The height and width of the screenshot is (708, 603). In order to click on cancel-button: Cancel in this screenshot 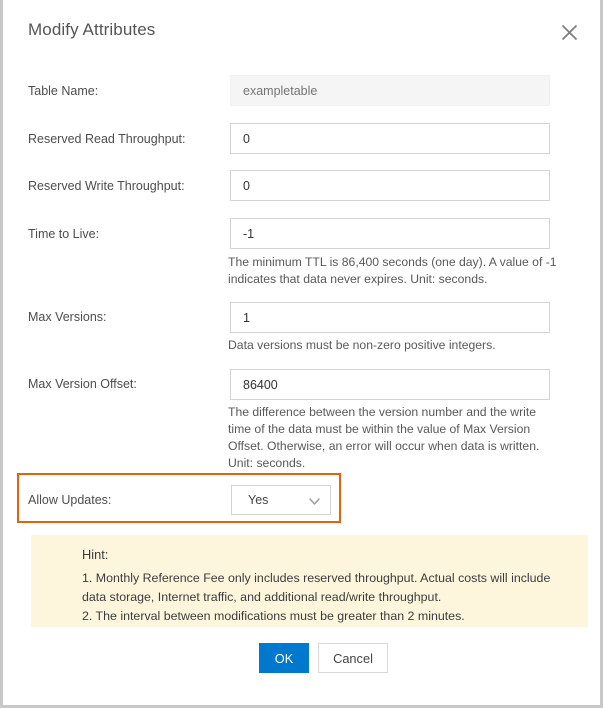, I will do `click(353, 658)`.